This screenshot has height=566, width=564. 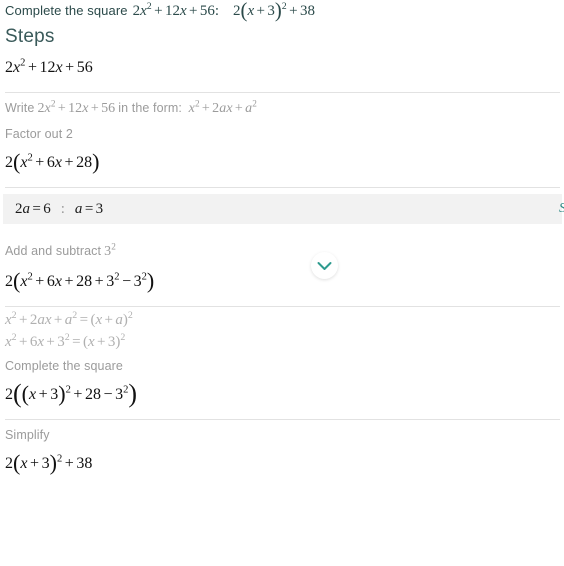 What do you see at coordinates (71, 394) in the screenshot?
I see `completed-square-expression: 2((x +3)2 +28−32)` at bounding box center [71, 394].